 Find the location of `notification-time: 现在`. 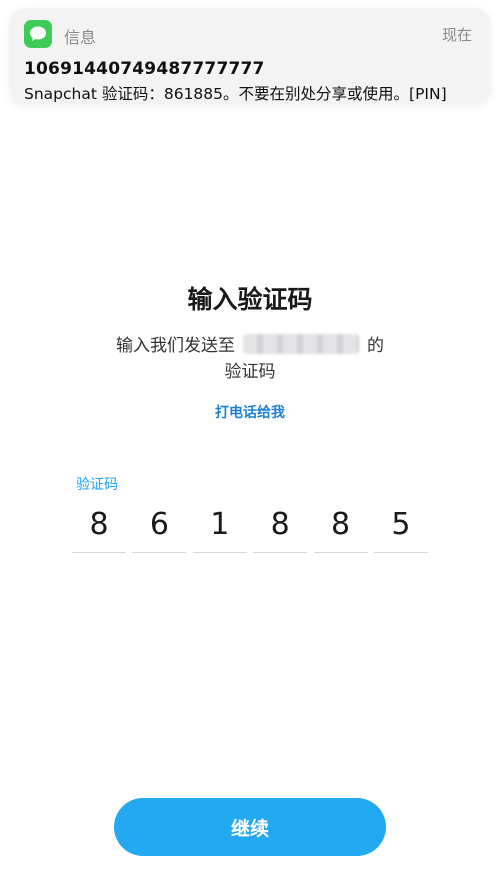

notification-time: 现在 is located at coordinates (456, 35).